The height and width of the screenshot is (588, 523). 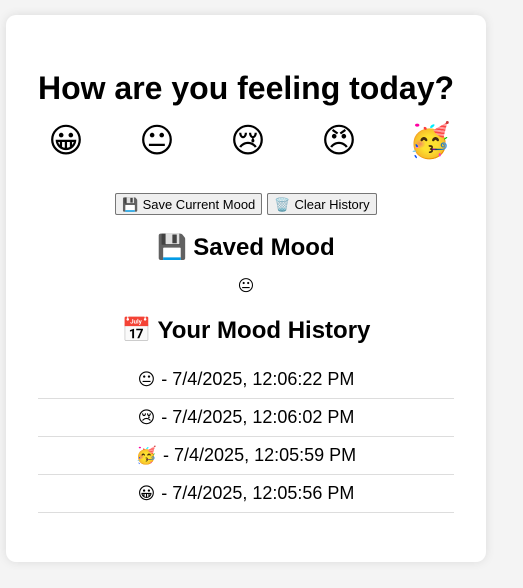 I want to click on calendar-icon: 📅, so click(x=136, y=330).